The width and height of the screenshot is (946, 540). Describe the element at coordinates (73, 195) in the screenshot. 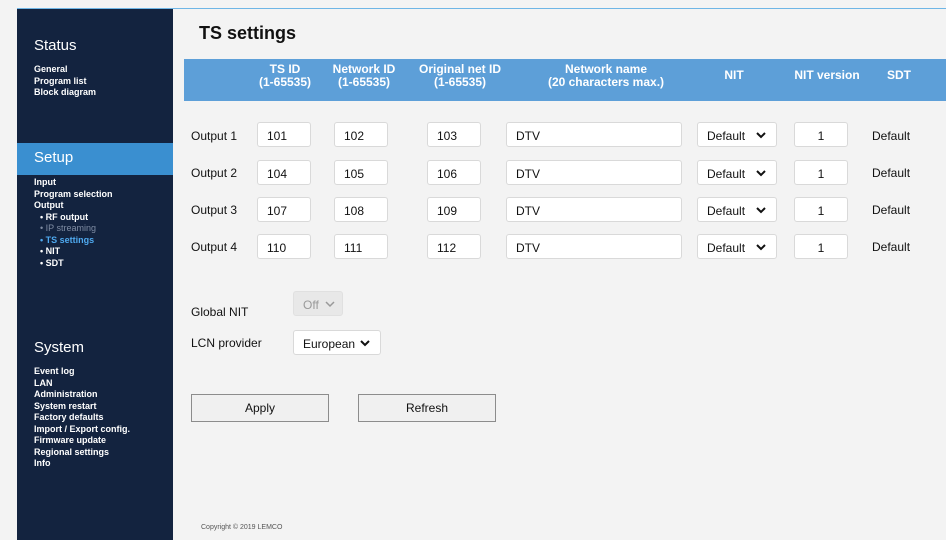

I see `sidebar-item-program-selection: Program selection` at that location.